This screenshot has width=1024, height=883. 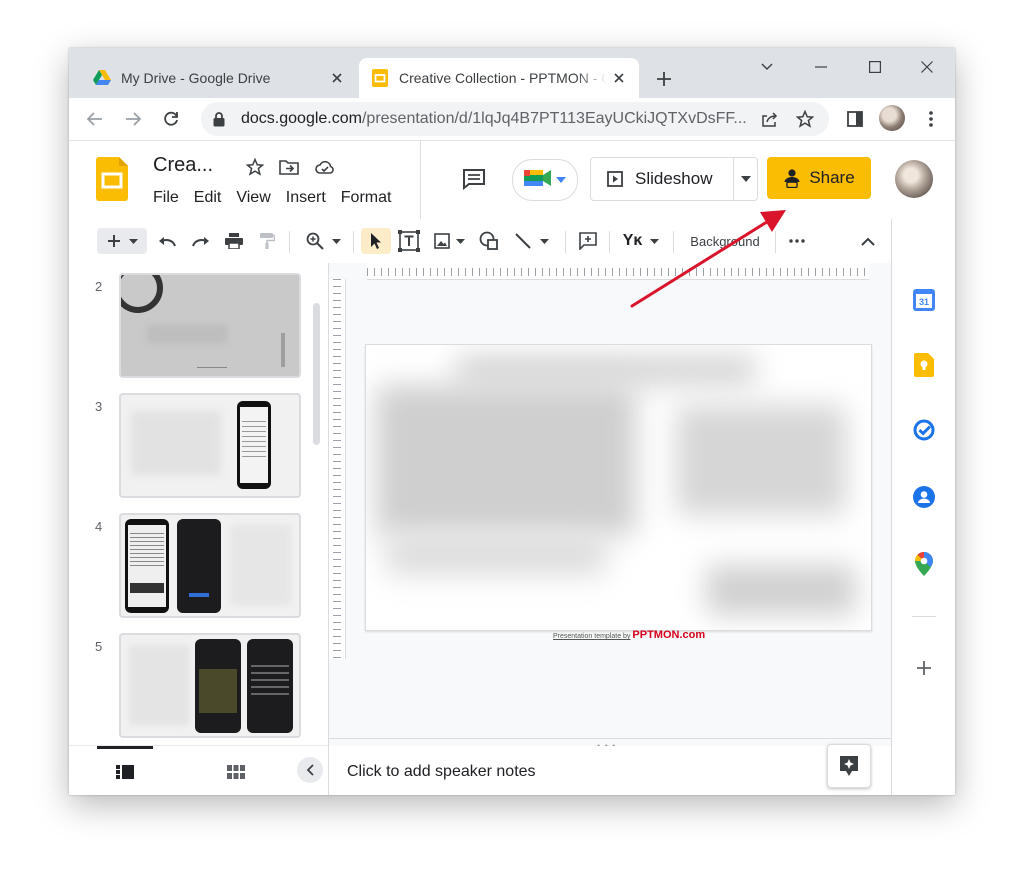 I want to click on get-add-ons-plus-icon, so click(x=924, y=668).